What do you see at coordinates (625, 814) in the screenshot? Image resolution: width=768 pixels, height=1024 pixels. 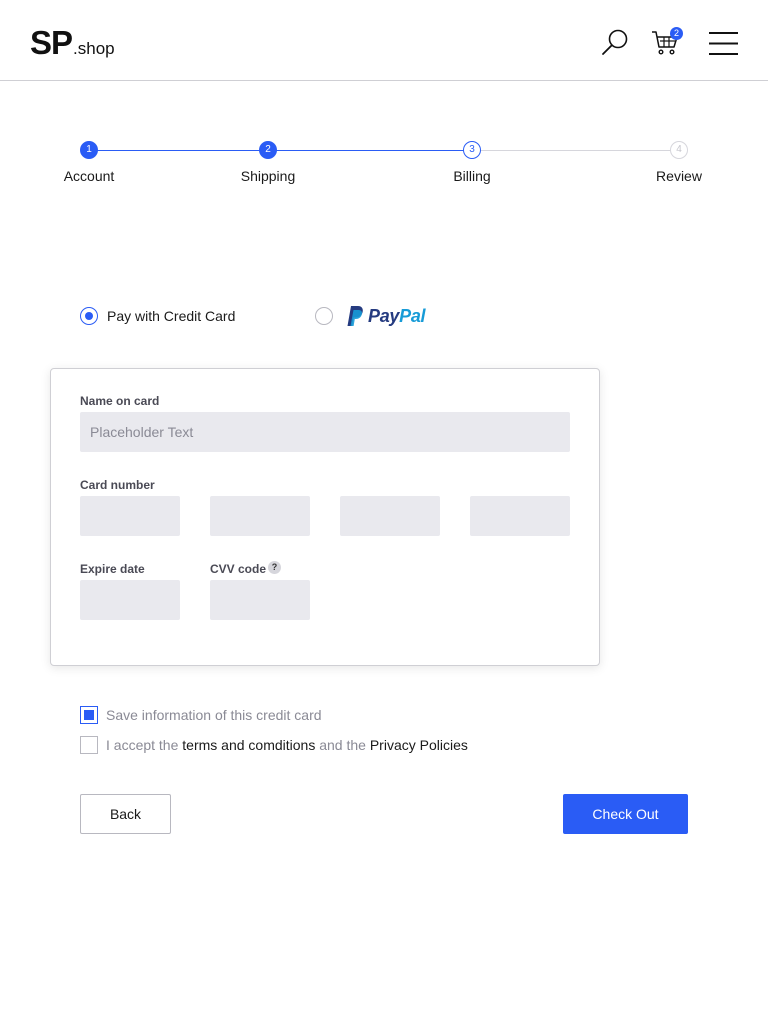 I see `check-out-button: Check Out` at bounding box center [625, 814].